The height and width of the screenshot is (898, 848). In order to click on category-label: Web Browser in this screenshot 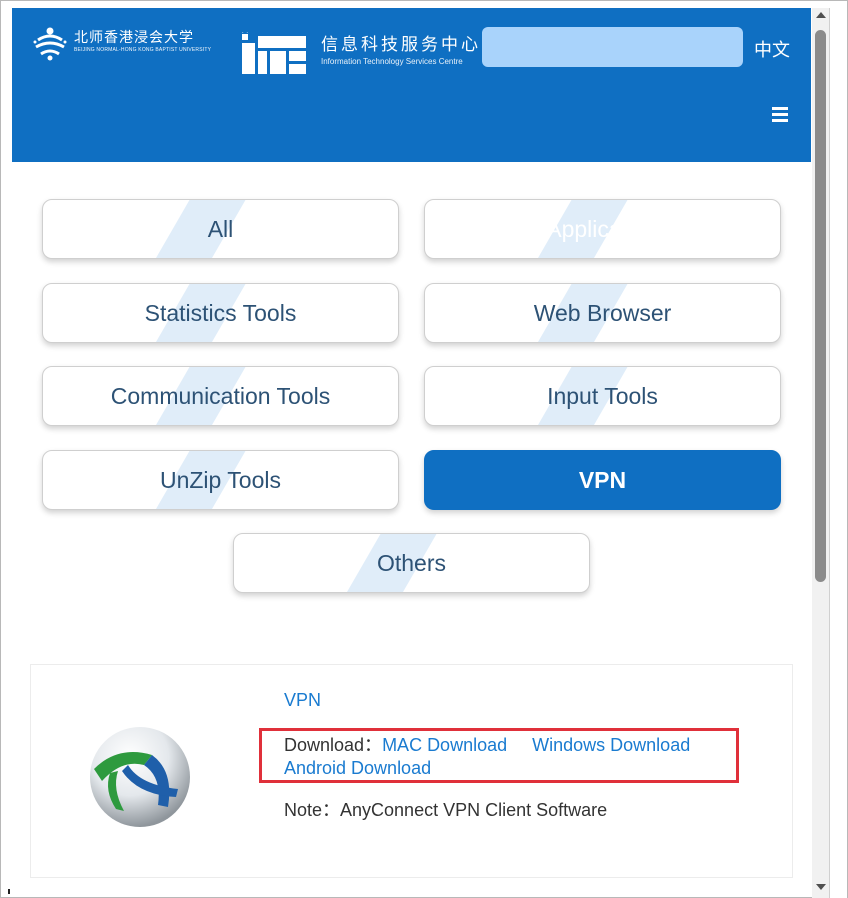, I will do `click(602, 312)`.